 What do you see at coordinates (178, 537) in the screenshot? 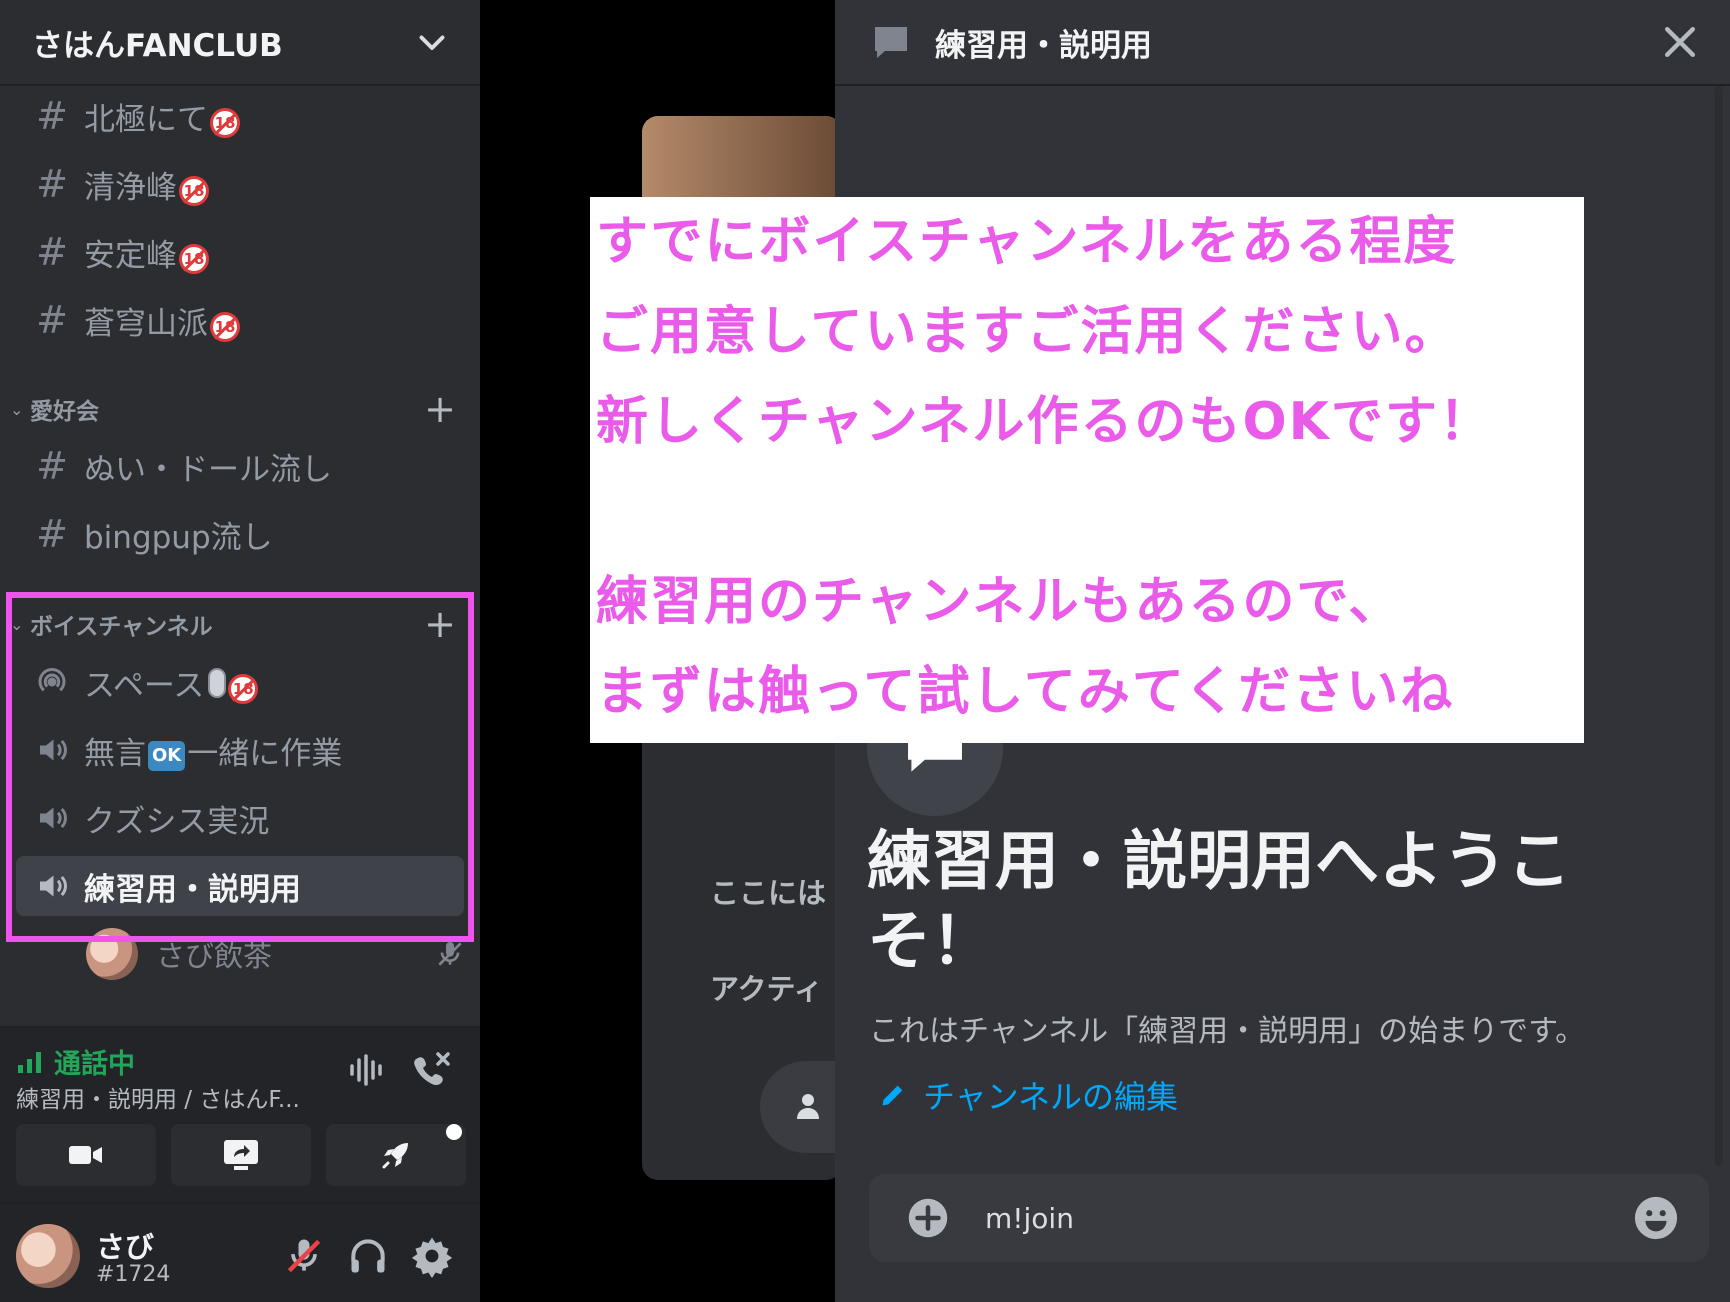
I see `channel-label: bingpup流し` at bounding box center [178, 537].